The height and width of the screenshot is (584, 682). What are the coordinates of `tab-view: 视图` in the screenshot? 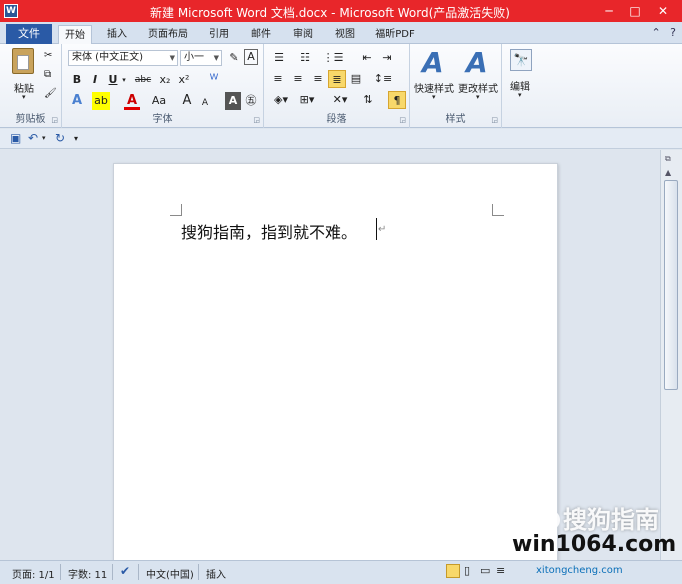 It's located at (345, 34).